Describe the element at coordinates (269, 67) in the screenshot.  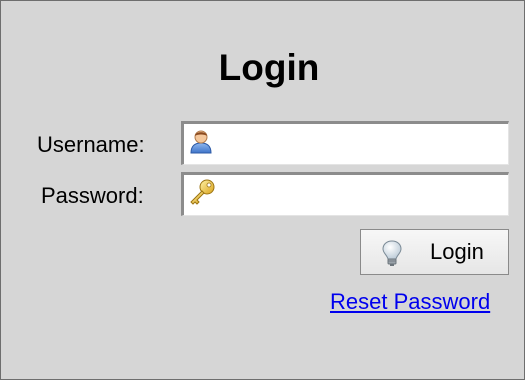
I see `login-title: Login` at that location.